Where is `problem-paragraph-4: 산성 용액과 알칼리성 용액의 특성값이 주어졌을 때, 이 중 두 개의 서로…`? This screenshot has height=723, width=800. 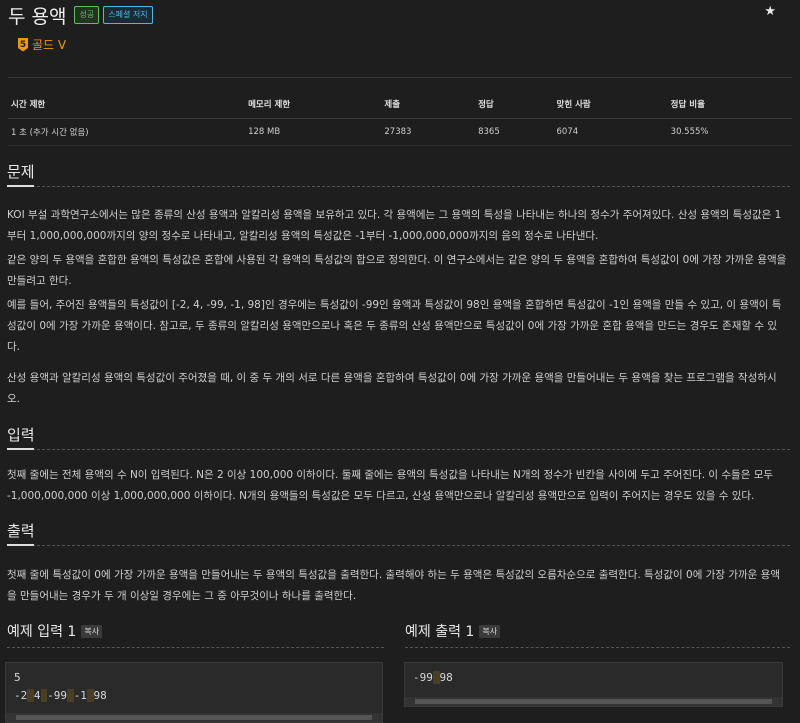 problem-paragraph-4: 산성 용액과 알칼리성 용액의 특성값이 주어졌을 때, 이 중 두 개의 서로… is located at coordinates (392, 388).